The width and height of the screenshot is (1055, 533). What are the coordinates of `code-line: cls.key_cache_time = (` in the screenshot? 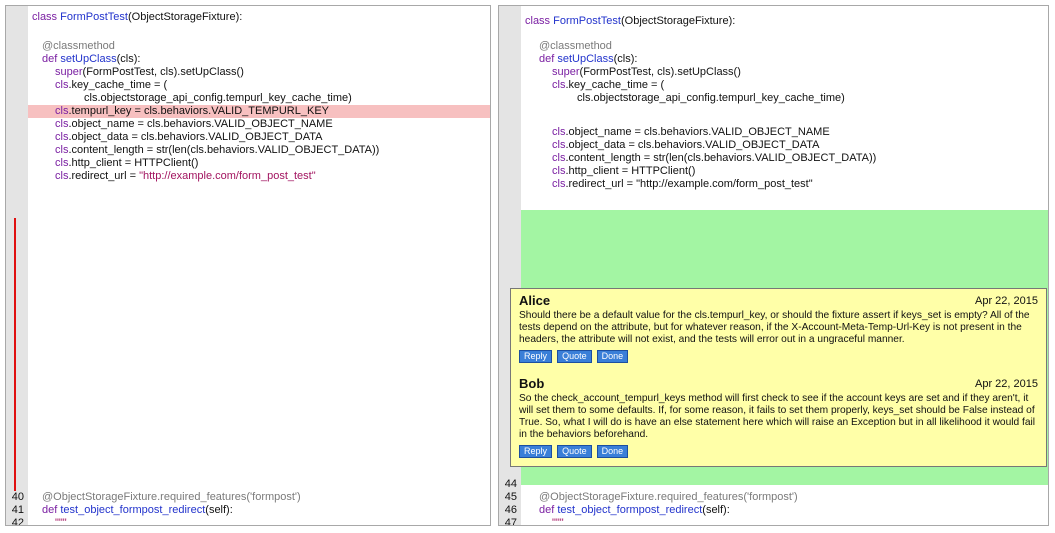 It's located at (272, 85).